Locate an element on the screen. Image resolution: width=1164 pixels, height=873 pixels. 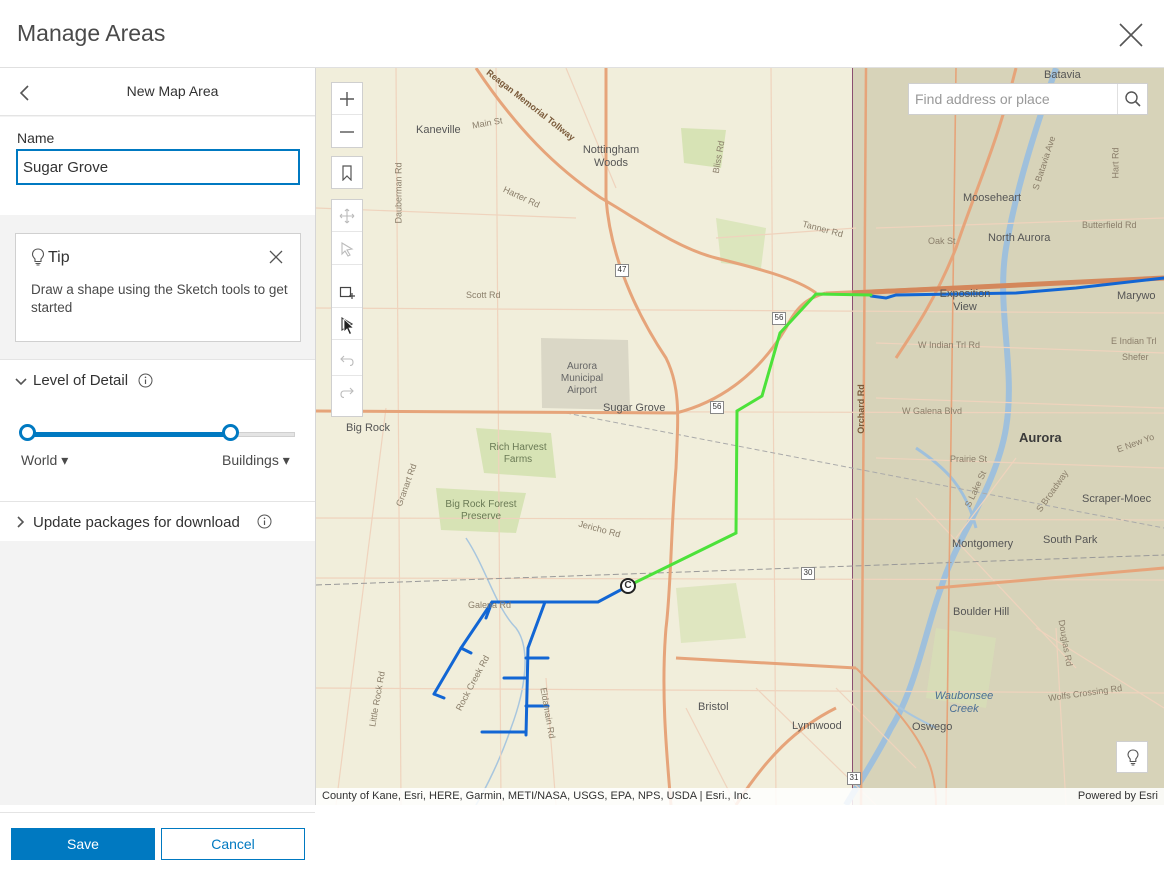
map-road-label: Dauberman Rd is located at coordinates (398, 193).